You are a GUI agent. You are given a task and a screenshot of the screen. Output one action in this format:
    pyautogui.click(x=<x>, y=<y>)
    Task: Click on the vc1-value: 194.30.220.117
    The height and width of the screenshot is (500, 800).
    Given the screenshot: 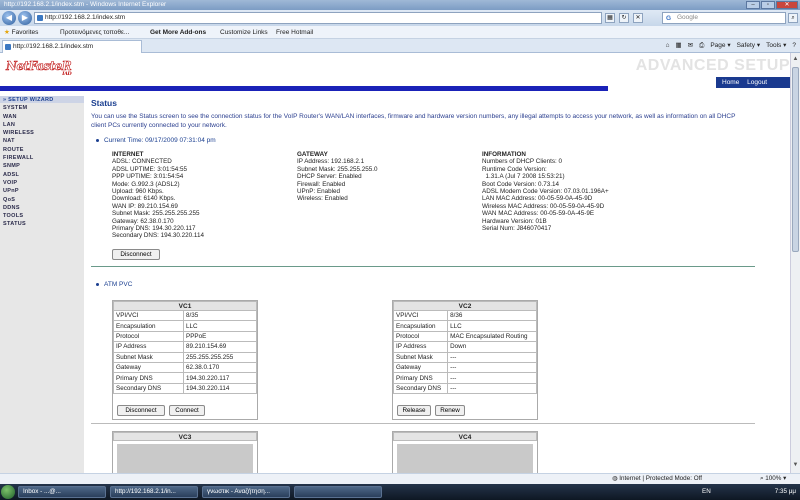 What is the action you would take?
    pyautogui.click(x=220, y=378)
    